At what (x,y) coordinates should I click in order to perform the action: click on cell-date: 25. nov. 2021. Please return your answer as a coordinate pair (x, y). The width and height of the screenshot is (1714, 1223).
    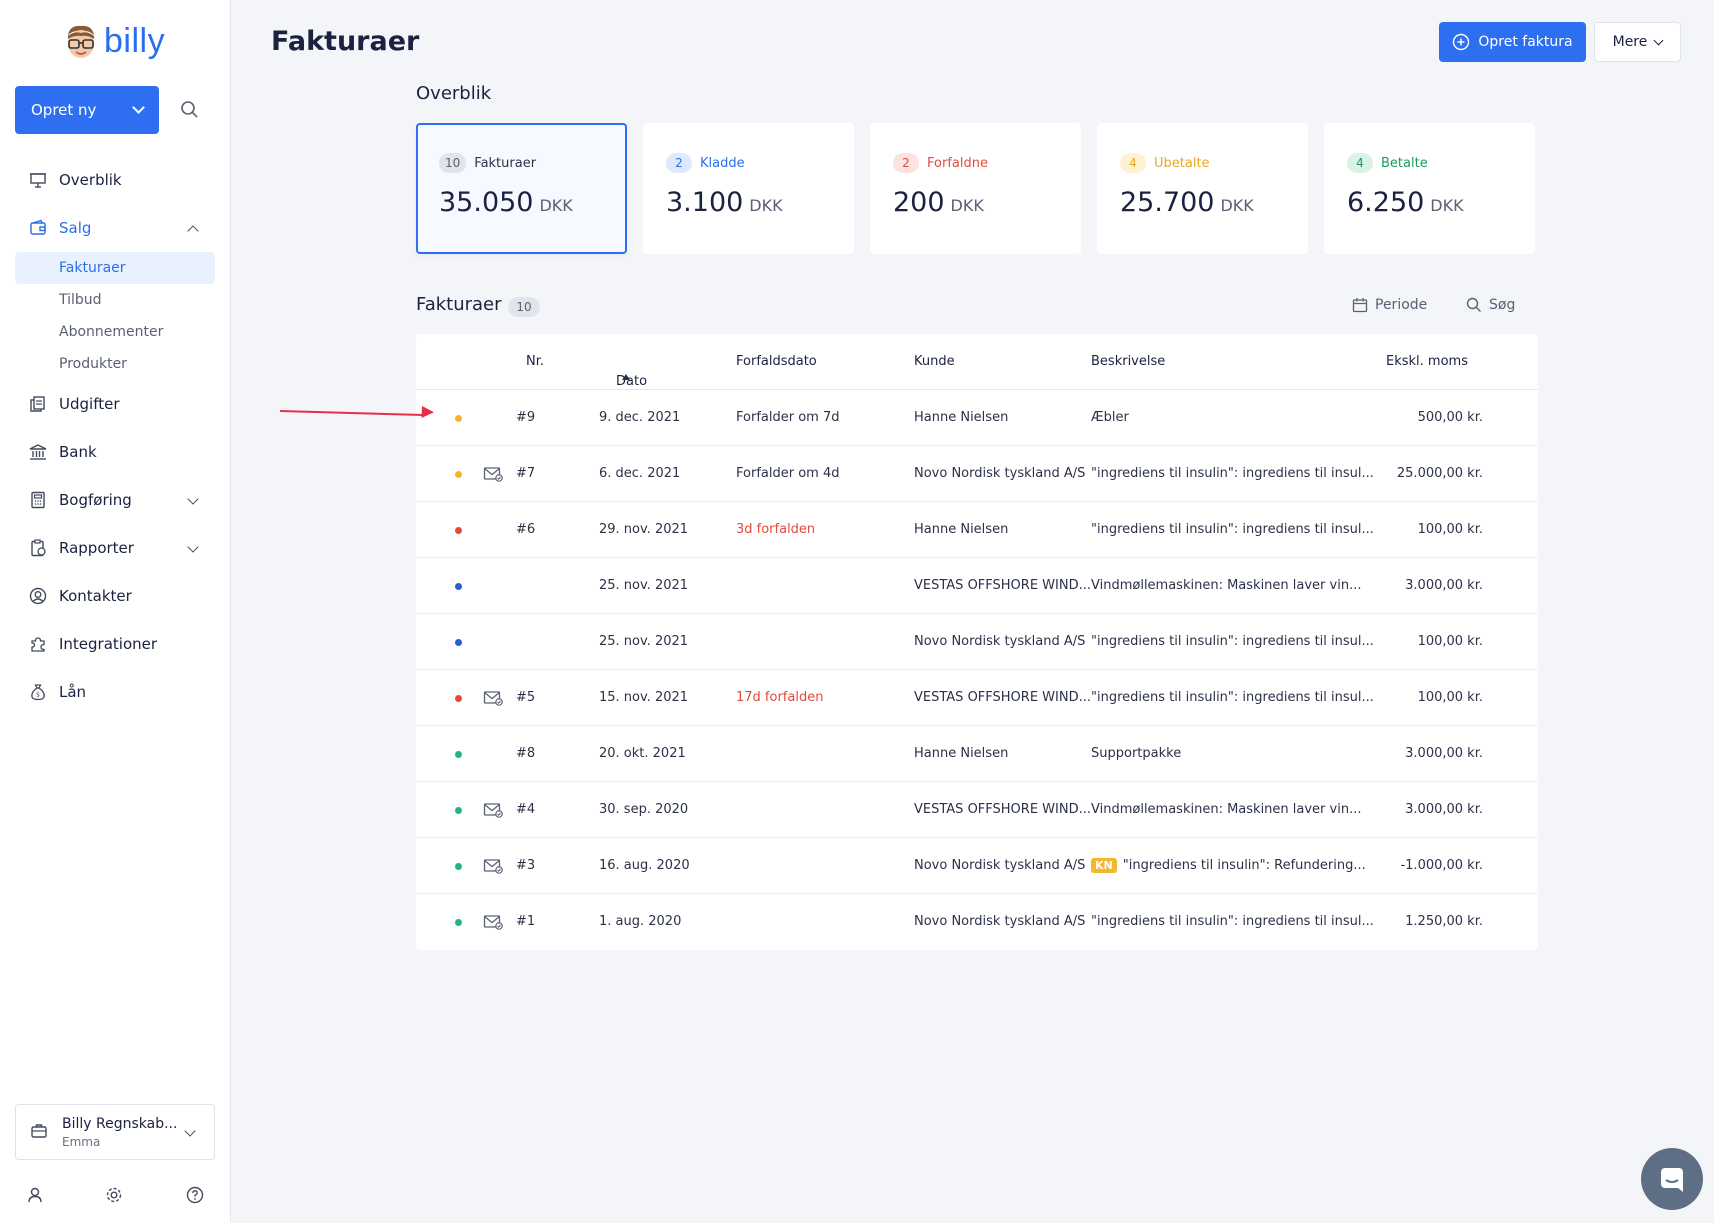
    Looking at the image, I should click on (644, 641).